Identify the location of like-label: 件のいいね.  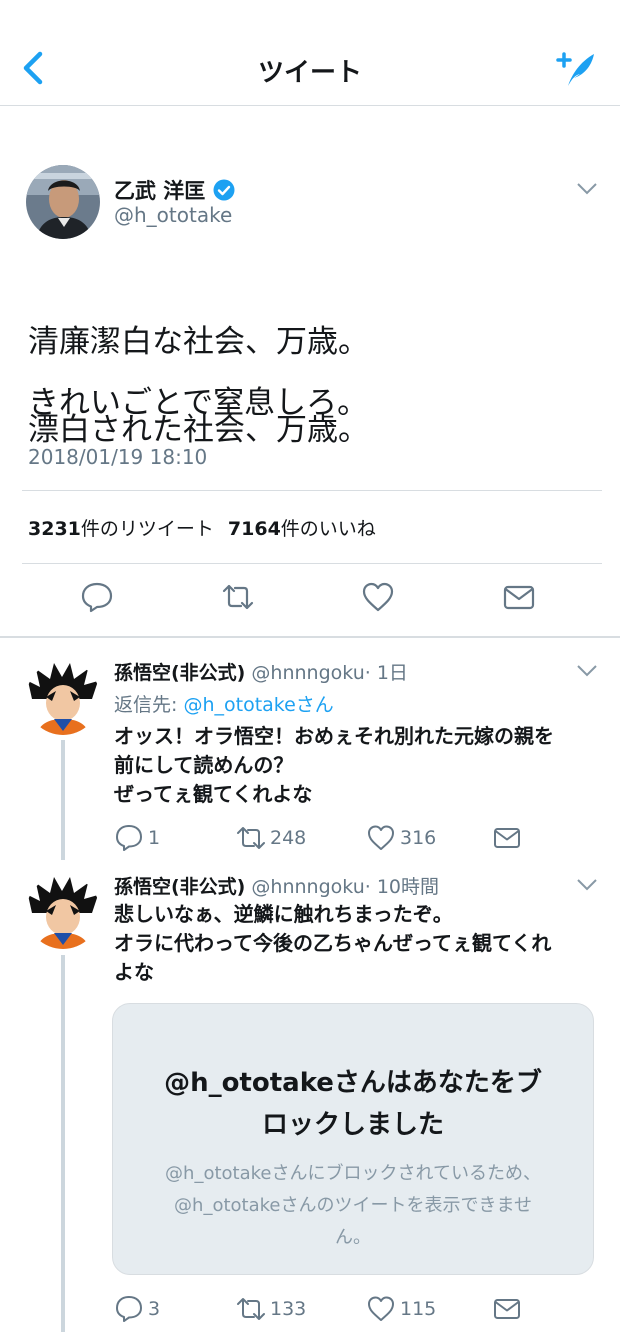
(328, 529).